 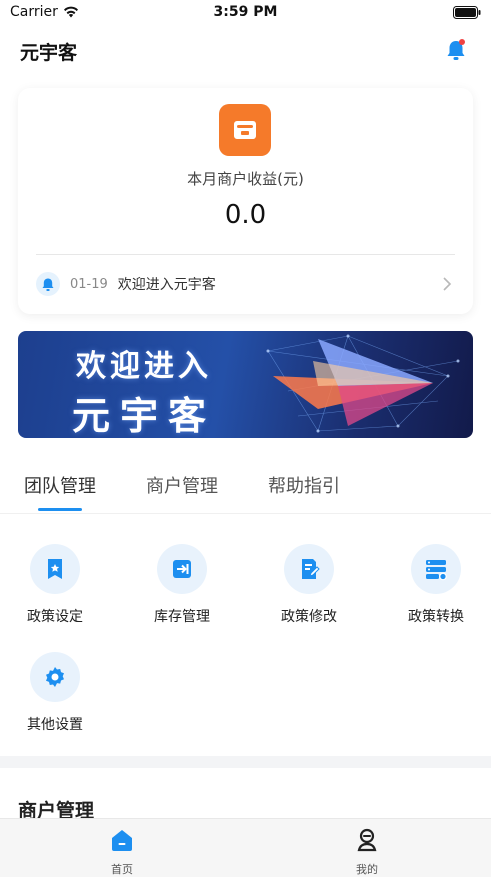 What do you see at coordinates (55, 677) in the screenshot?
I see `gear-icon` at bounding box center [55, 677].